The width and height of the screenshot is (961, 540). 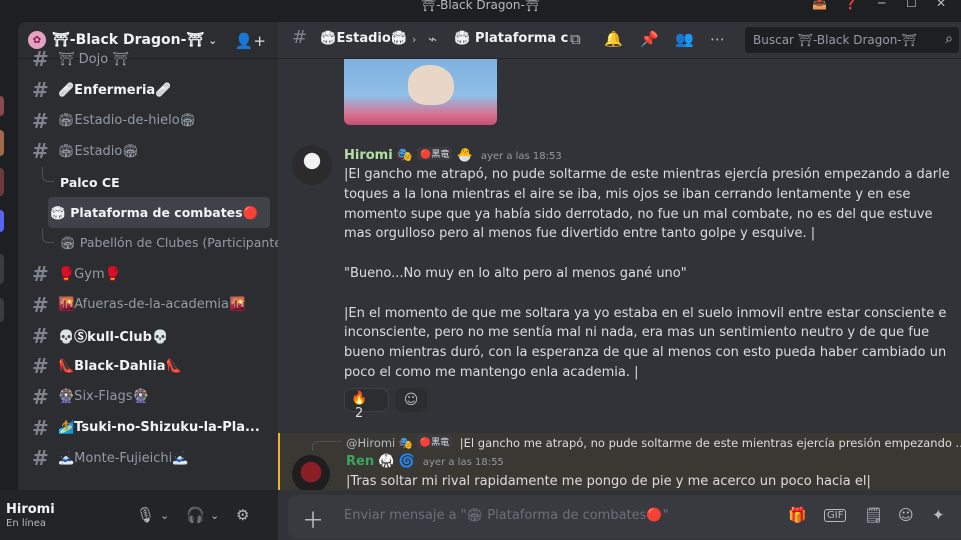 What do you see at coordinates (819, 5) in the screenshot?
I see `inbox-icon: 📥` at bounding box center [819, 5].